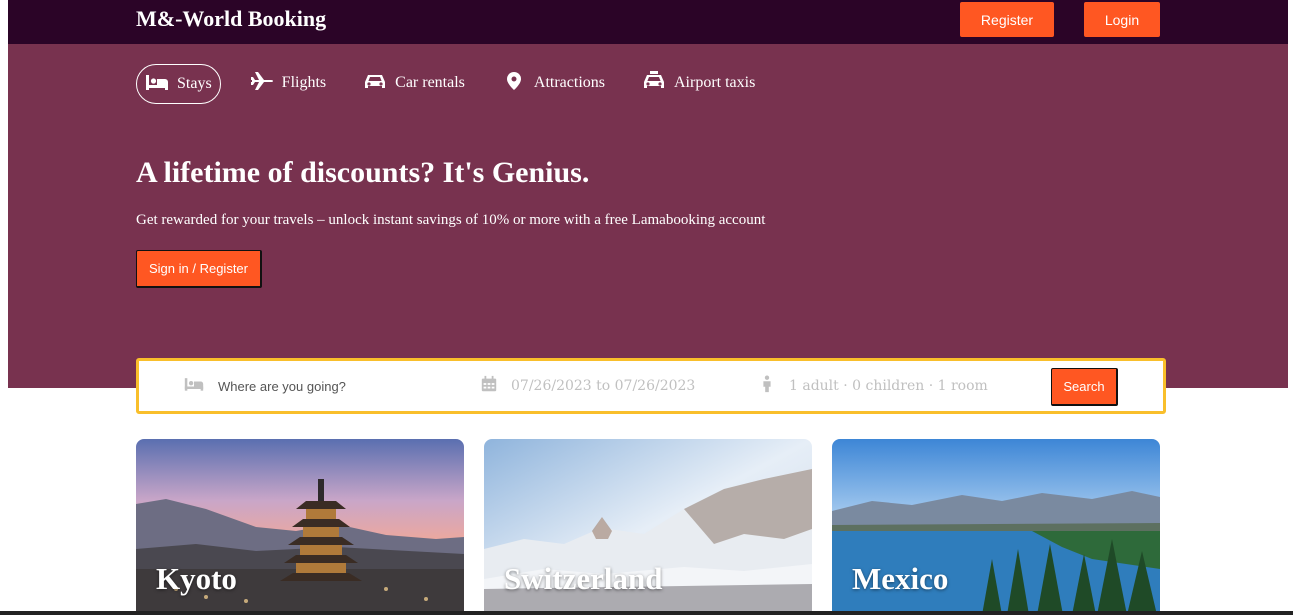  What do you see at coordinates (196, 578) in the screenshot?
I see `card-title: Kyoto` at bounding box center [196, 578].